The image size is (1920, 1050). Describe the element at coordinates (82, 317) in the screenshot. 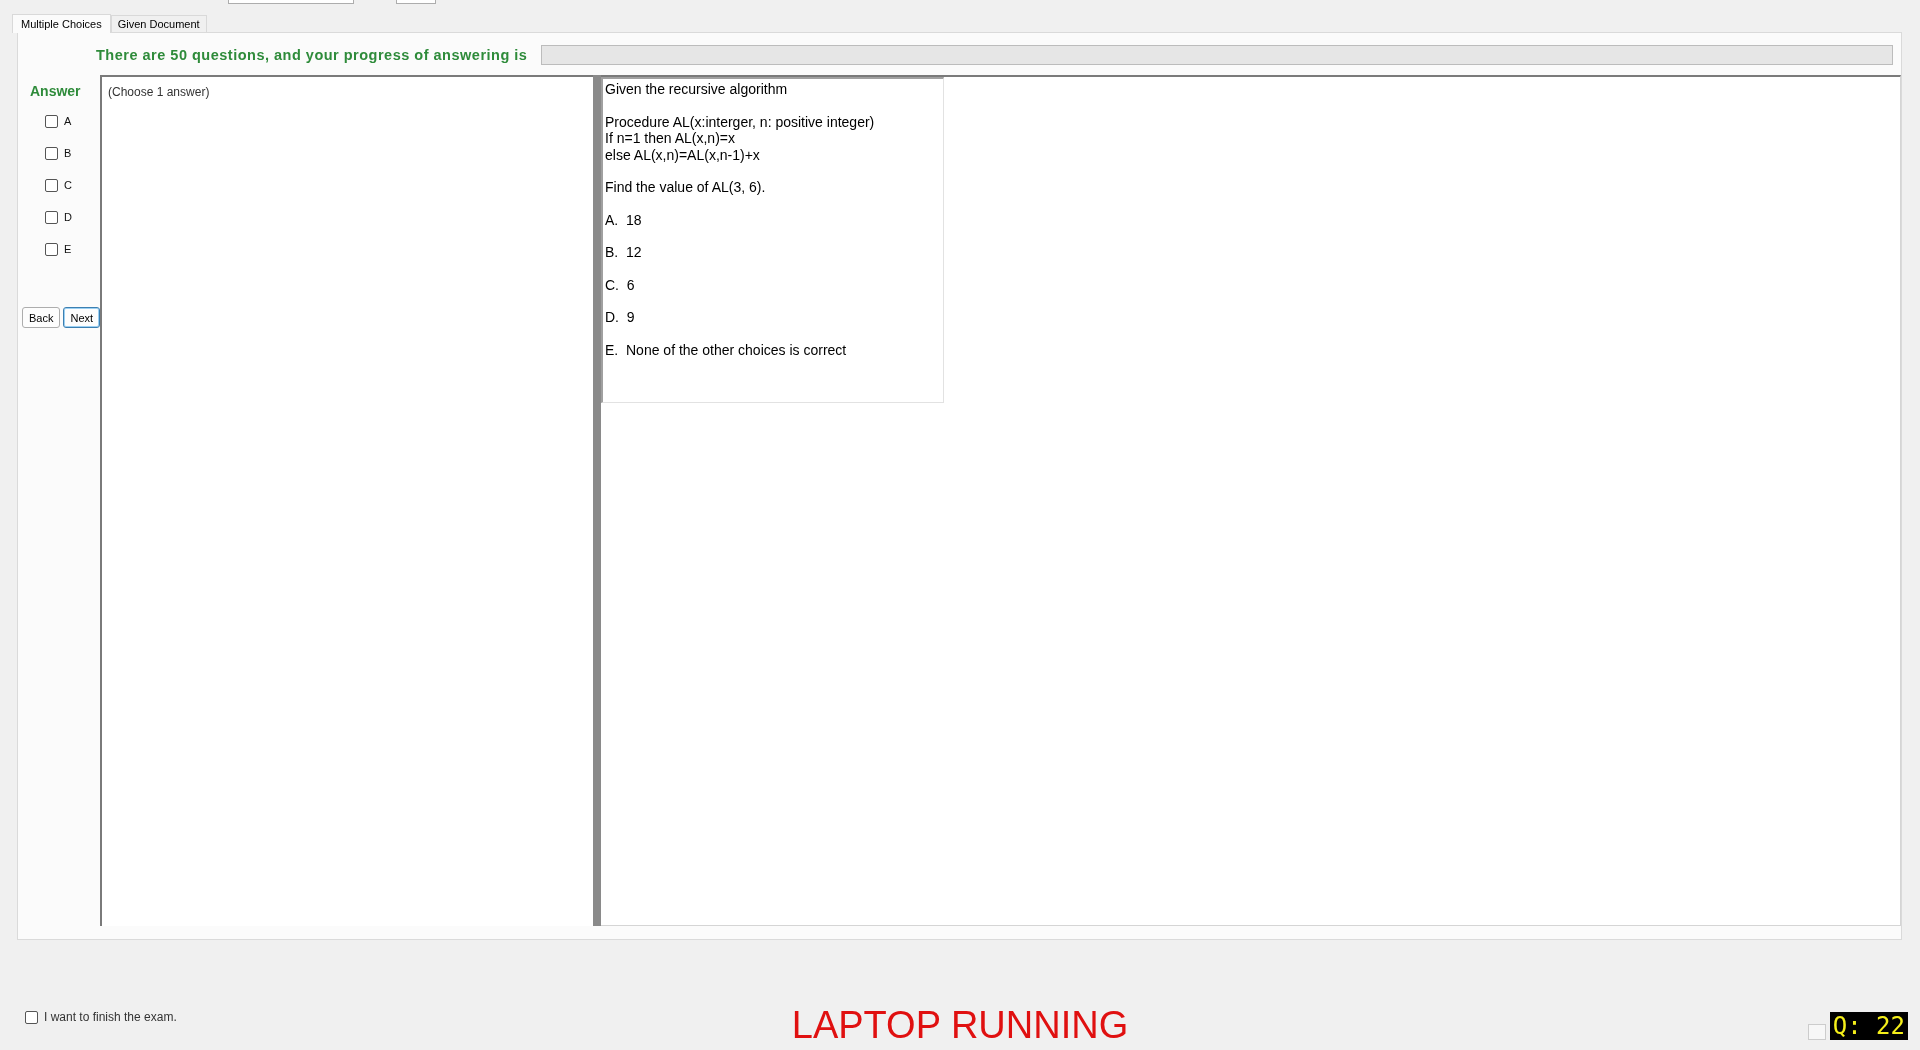

I see `next-button: Next` at that location.